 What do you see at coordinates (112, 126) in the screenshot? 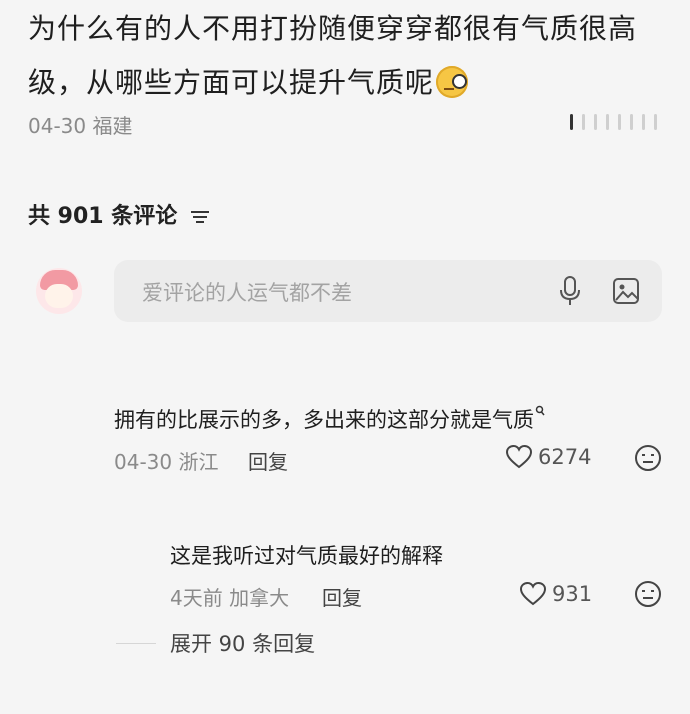
I see `post-location: 福建` at bounding box center [112, 126].